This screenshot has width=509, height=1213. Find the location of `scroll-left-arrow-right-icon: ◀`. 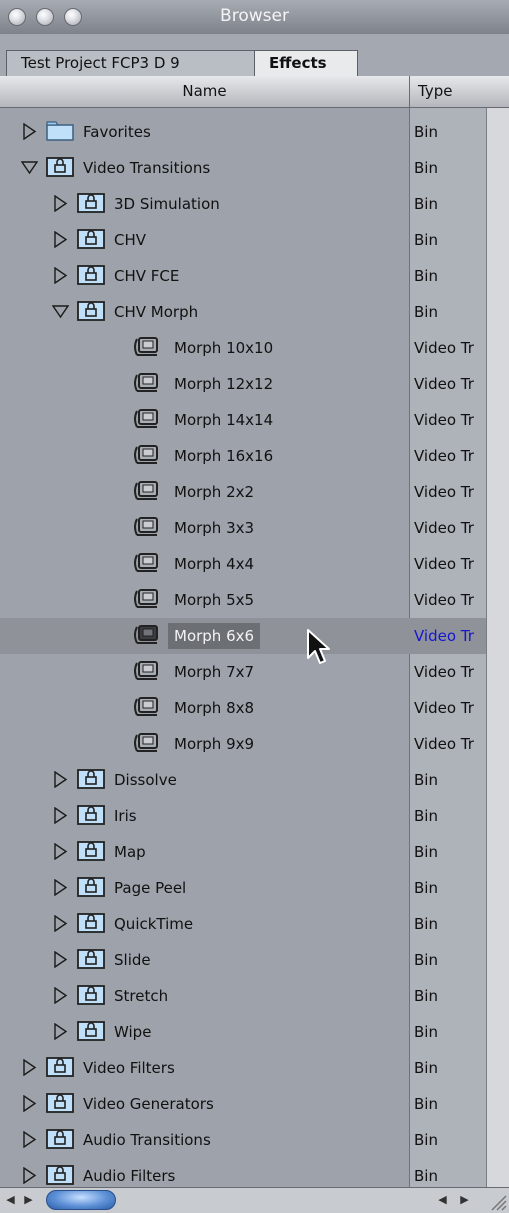

scroll-left-arrow-right-icon: ◀ is located at coordinates (442, 1200).